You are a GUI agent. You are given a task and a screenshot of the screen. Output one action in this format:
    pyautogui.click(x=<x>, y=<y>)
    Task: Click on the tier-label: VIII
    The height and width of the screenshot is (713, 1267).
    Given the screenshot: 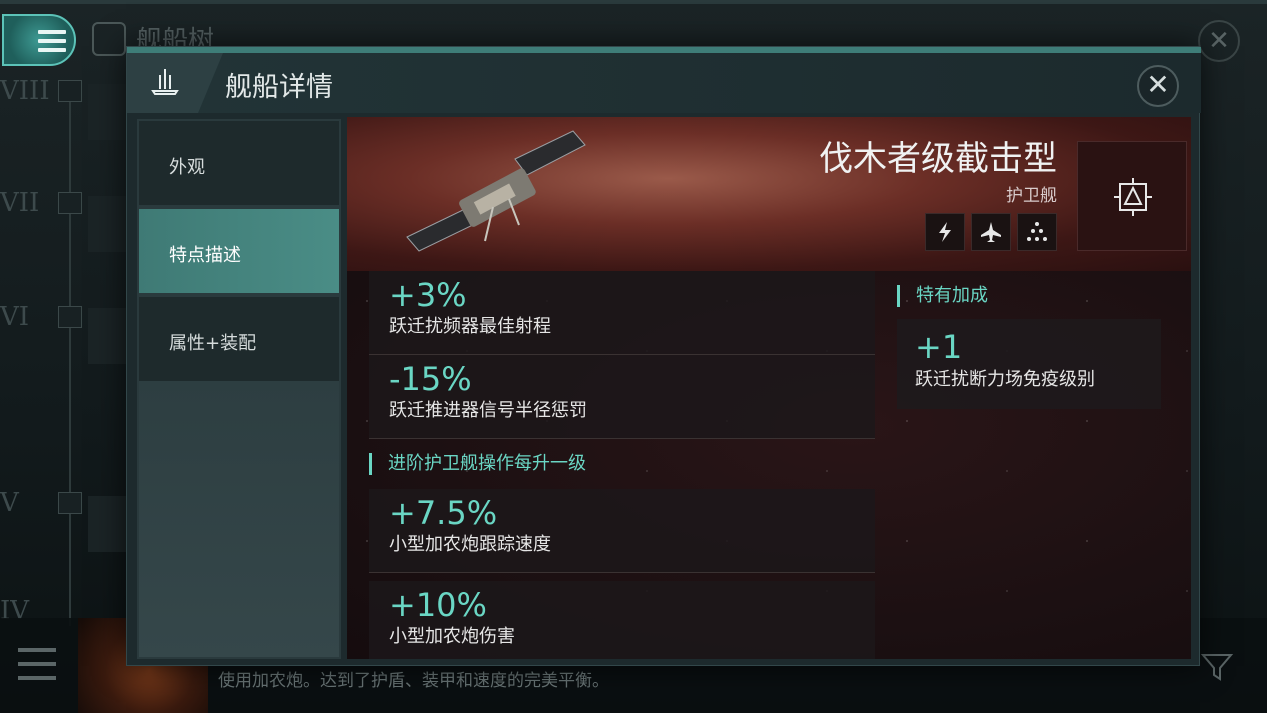 What is the action you would take?
    pyautogui.click(x=25, y=91)
    